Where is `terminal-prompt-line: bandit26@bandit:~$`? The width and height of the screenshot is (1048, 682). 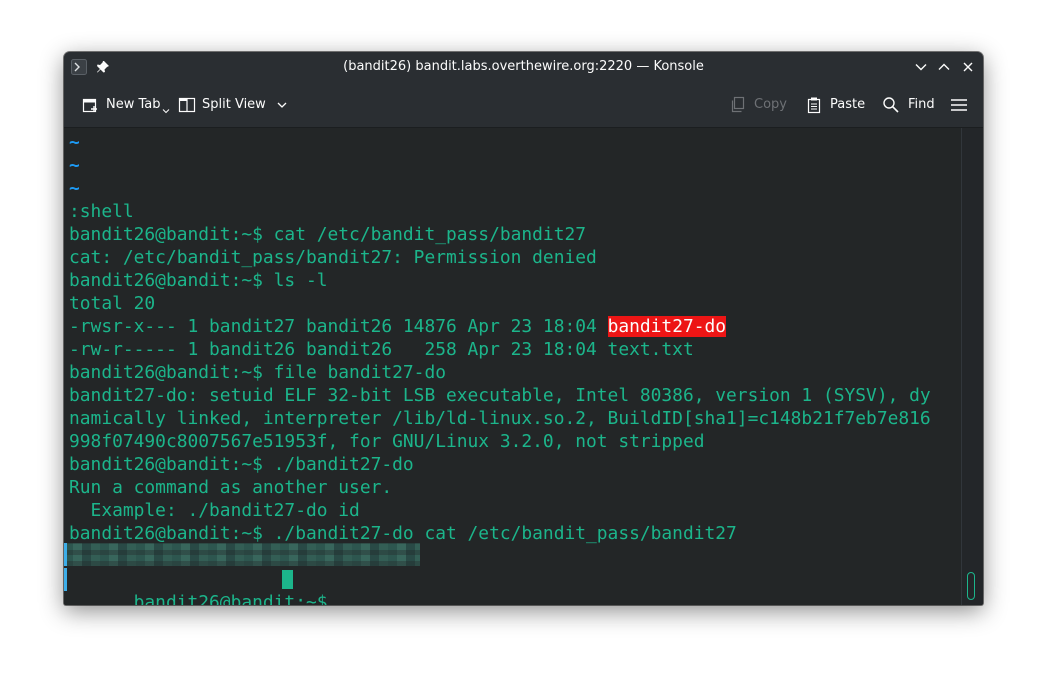
terminal-prompt-line: bandit26@bandit:~$ is located at coordinates (203, 586).